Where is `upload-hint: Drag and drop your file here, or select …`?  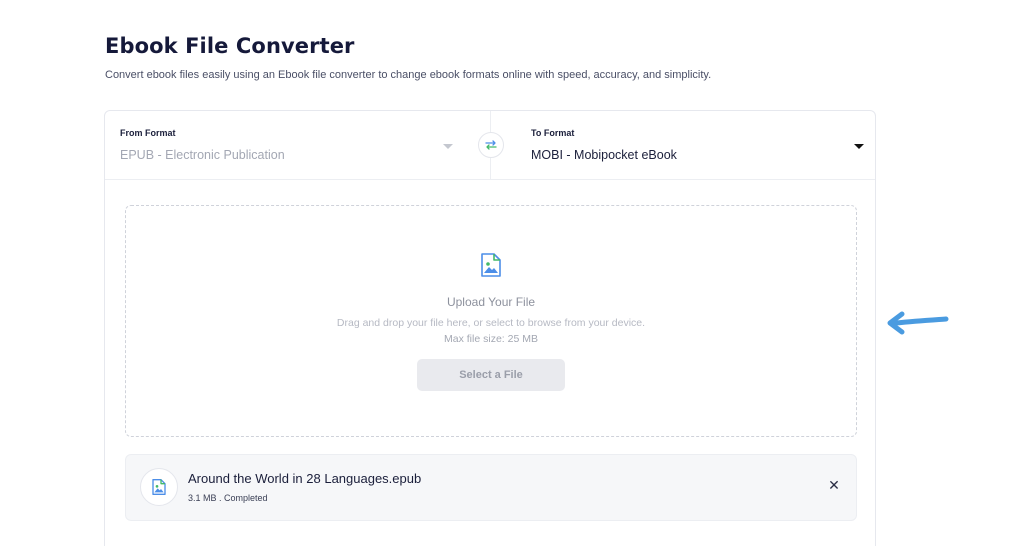
upload-hint: Drag and drop your file here, or select … is located at coordinates (491, 323).